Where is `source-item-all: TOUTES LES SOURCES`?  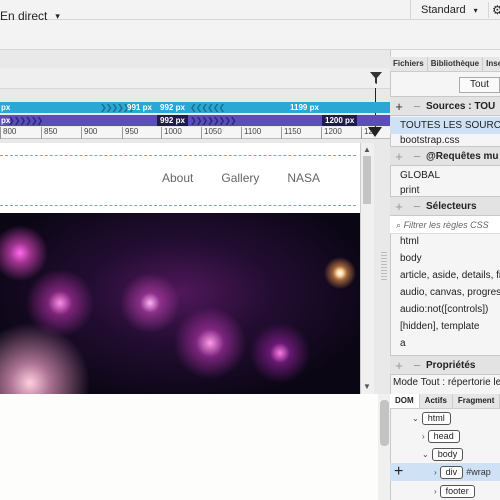 source-item-all: TOUTES LES SOURCES is located at coordinates (445, 125).